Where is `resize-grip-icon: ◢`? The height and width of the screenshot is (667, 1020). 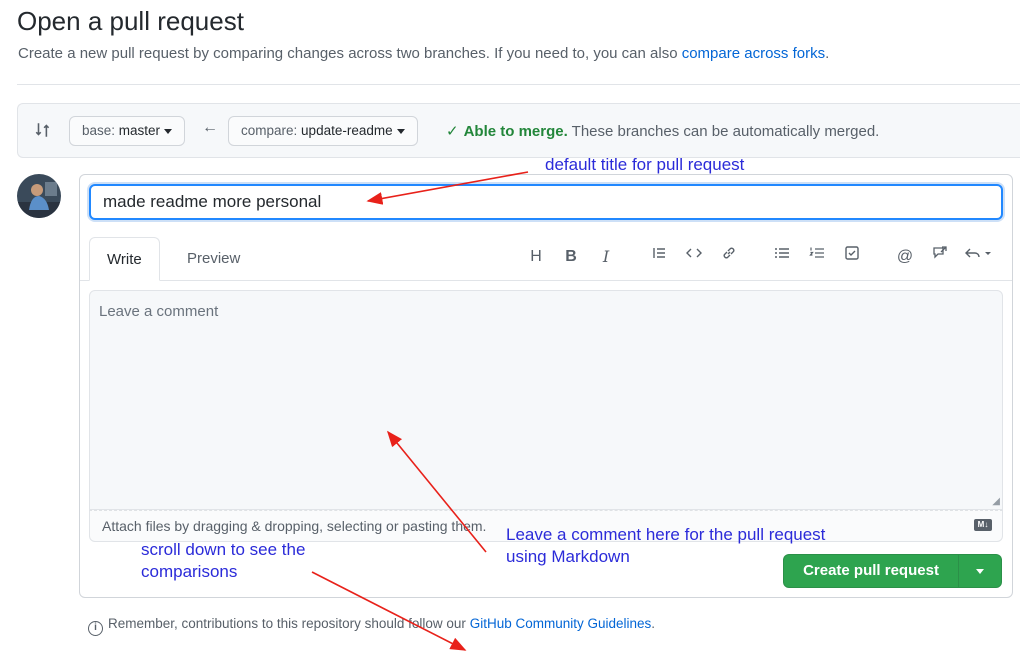 resize-grip-icon: ◢ is located at coordinates (996, 501).